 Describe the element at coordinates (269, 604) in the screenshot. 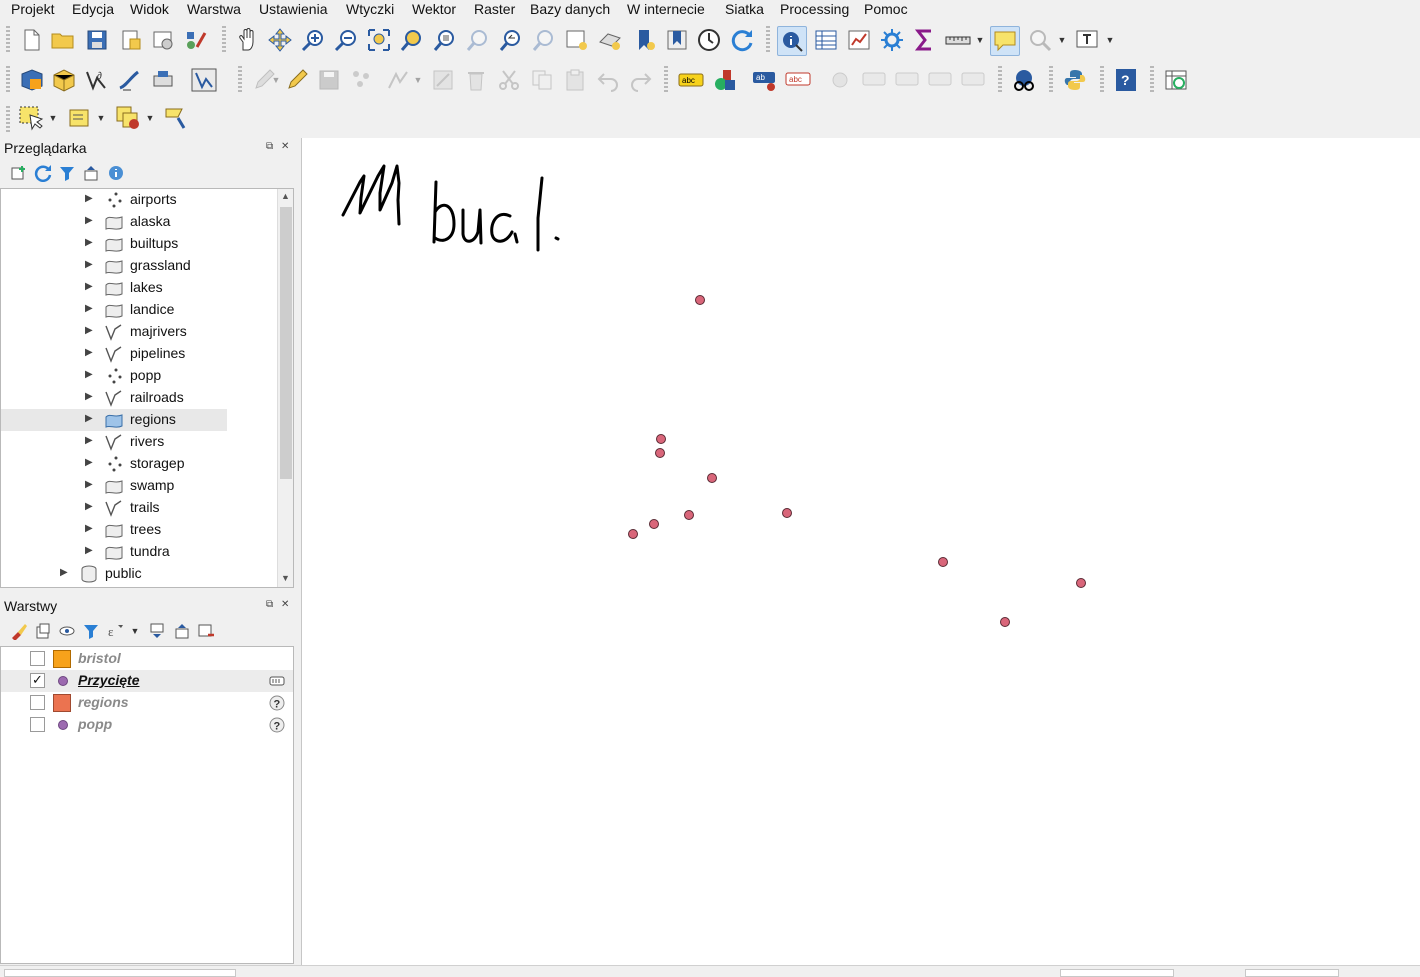

I see `layers-panel-float-icon: ⧉` at that location.